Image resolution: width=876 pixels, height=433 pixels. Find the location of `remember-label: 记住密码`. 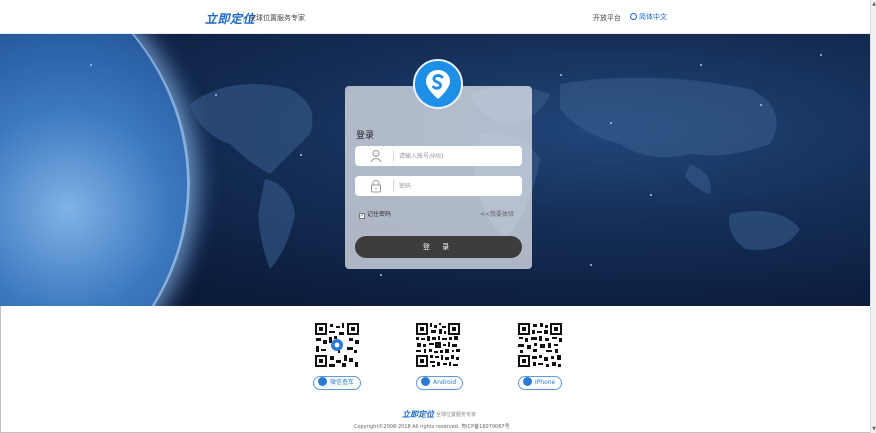

remember-label: 记住密码 is located at coordinates (379, 214).